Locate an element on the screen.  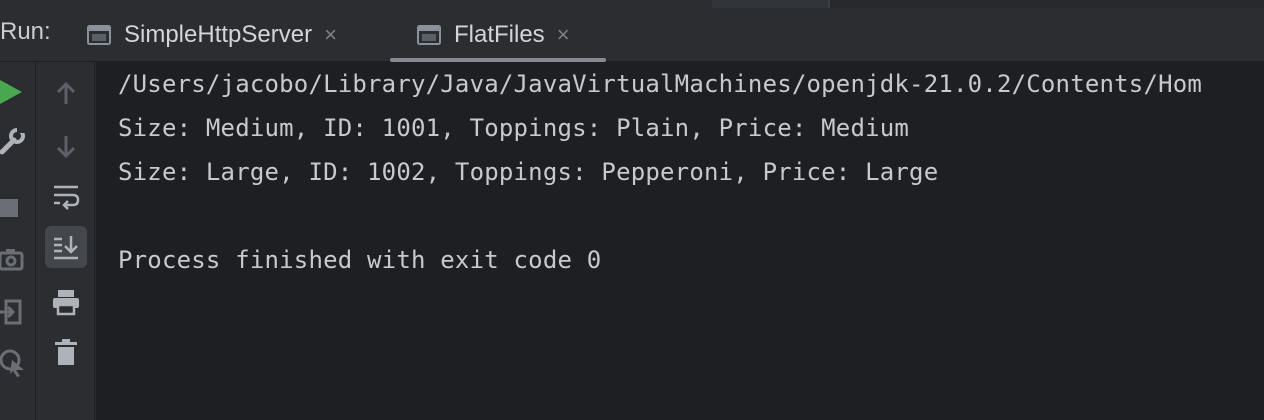
top-strip-segment-right is located at coordinates (1047, 4).